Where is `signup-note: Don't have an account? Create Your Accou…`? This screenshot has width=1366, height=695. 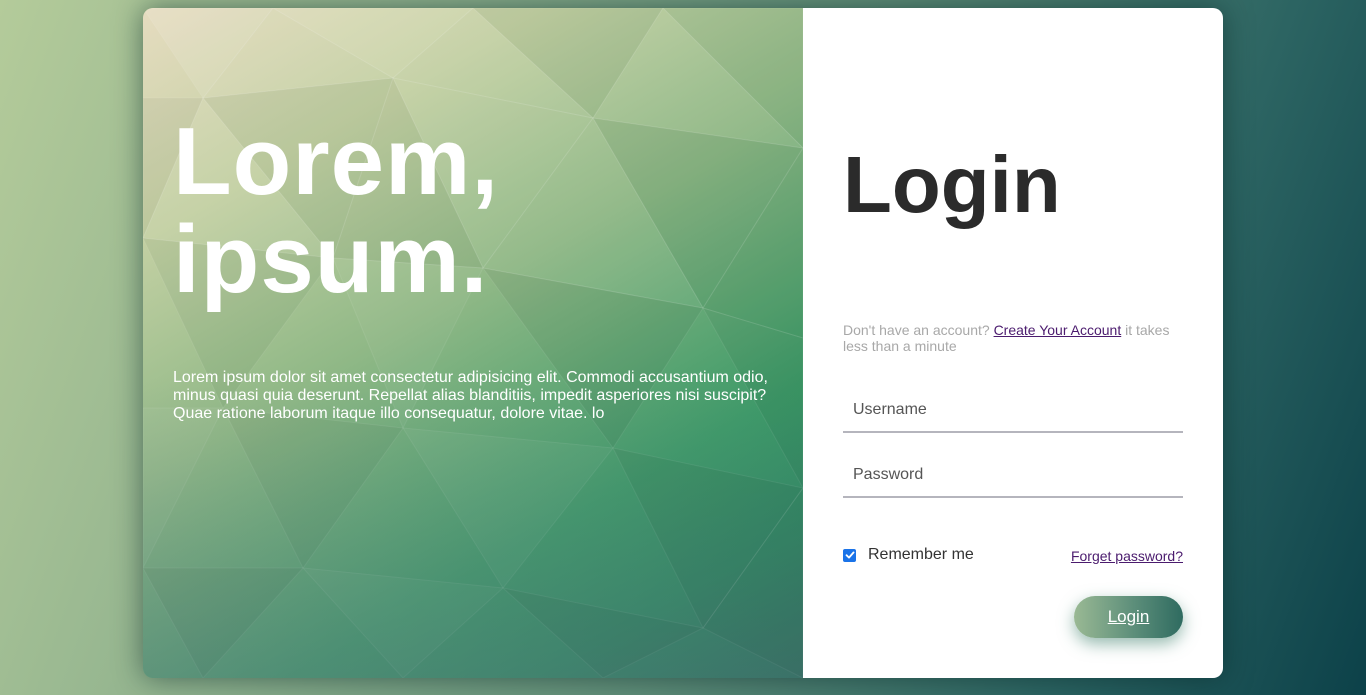
signup-note: Don't have an account? Create Your Accou… is located at coordinates (1013, 338).